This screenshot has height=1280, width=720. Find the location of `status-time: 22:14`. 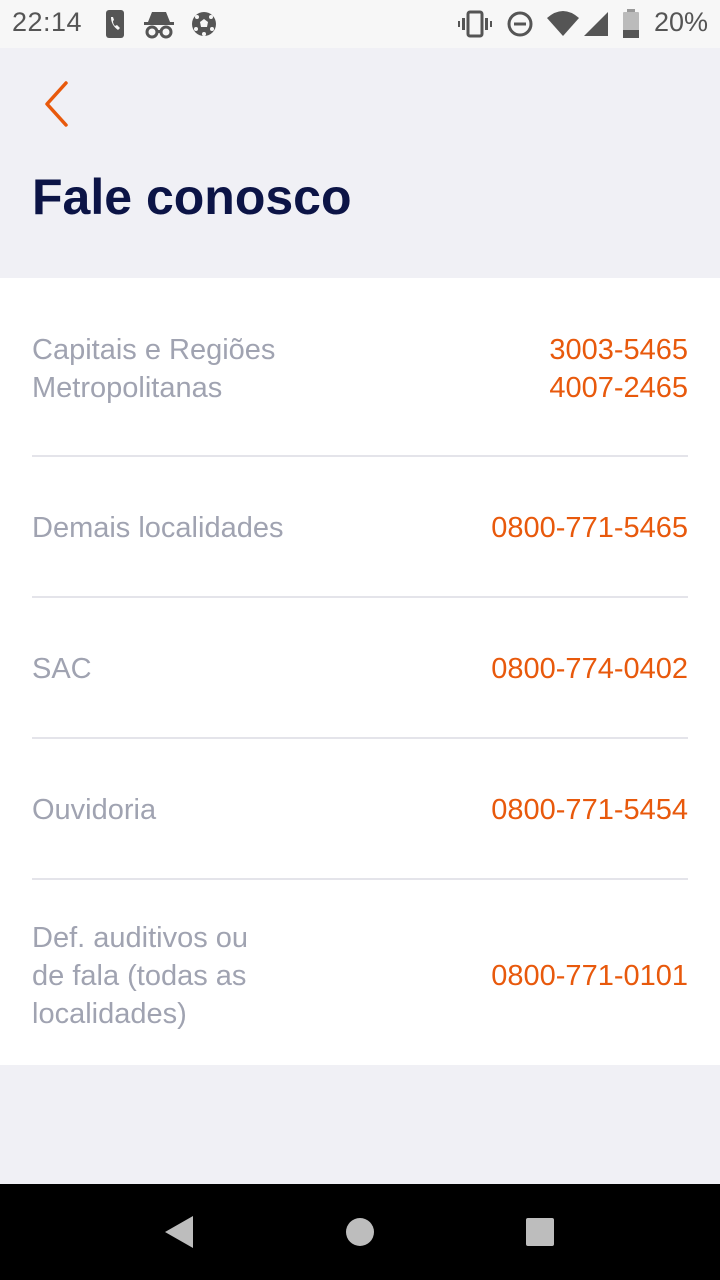

status-time: 22:14 is located at coordinates (47, 22).